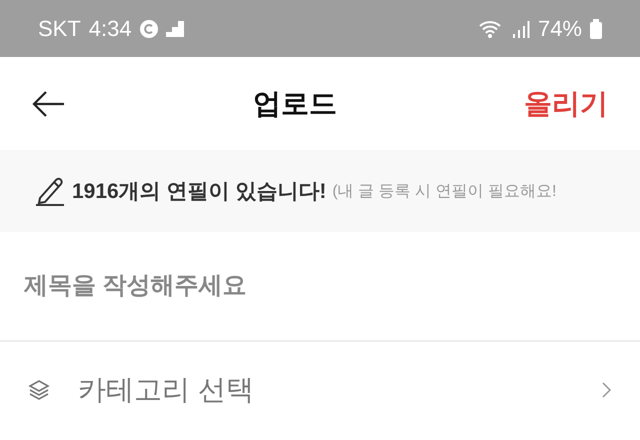 Image resolution: width=640 pixels, height=440 pixels. Describe the element at coordinates (566, 103) in the screenshot. I see `upload-button: 올리기` at that location.